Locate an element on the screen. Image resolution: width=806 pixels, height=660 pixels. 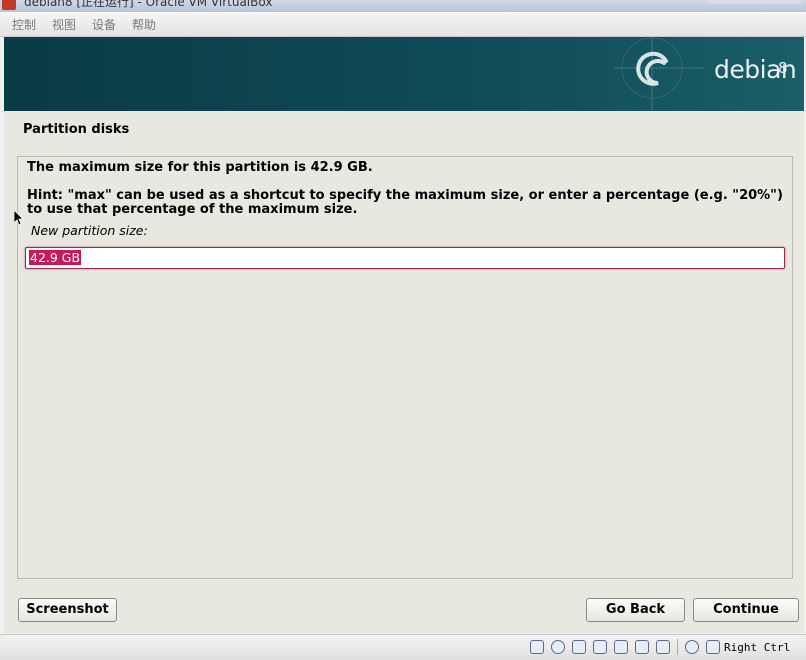
guest-additions-icon is located at coordinates (692, 647).